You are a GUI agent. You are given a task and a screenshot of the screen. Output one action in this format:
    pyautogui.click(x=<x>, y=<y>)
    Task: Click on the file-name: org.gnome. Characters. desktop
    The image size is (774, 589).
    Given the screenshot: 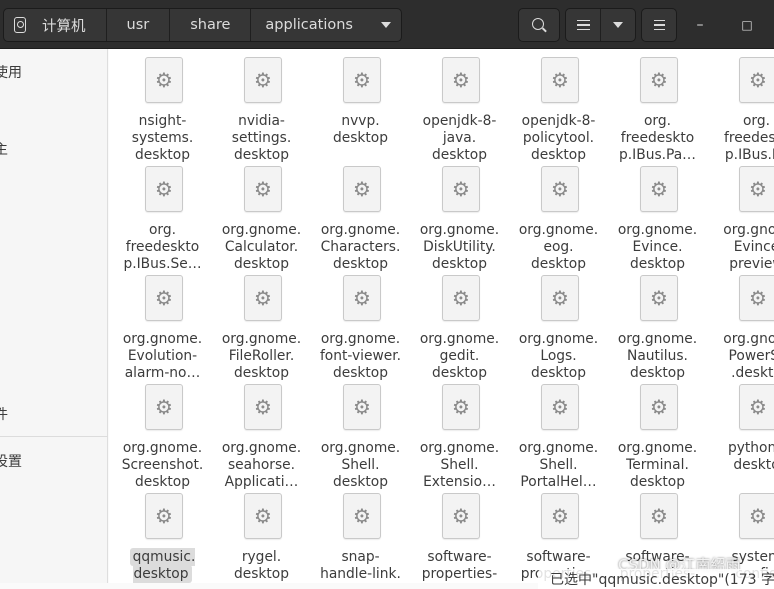 What is the action you would take?
    pyautogui.click(x=360, y=247)
    